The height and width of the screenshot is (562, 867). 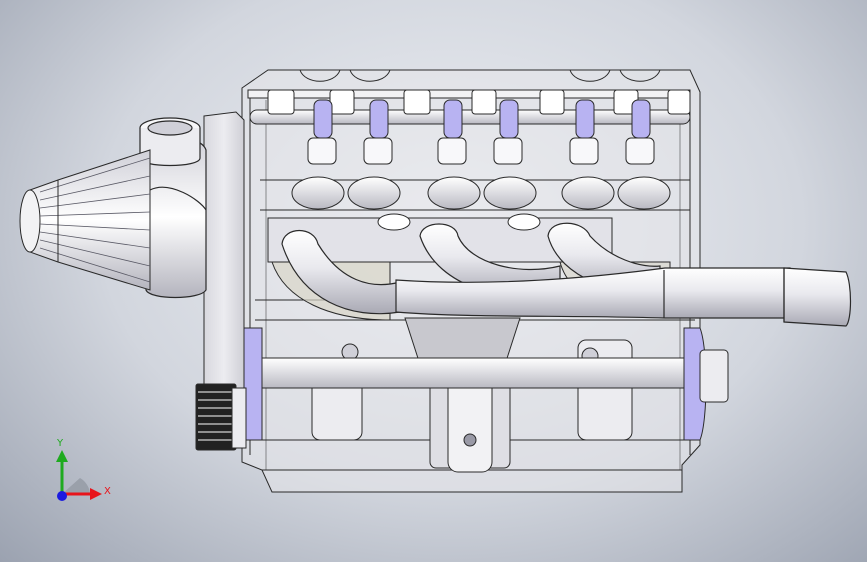 I want to click on axis-triad: Y X, so click(x=85, y=476).